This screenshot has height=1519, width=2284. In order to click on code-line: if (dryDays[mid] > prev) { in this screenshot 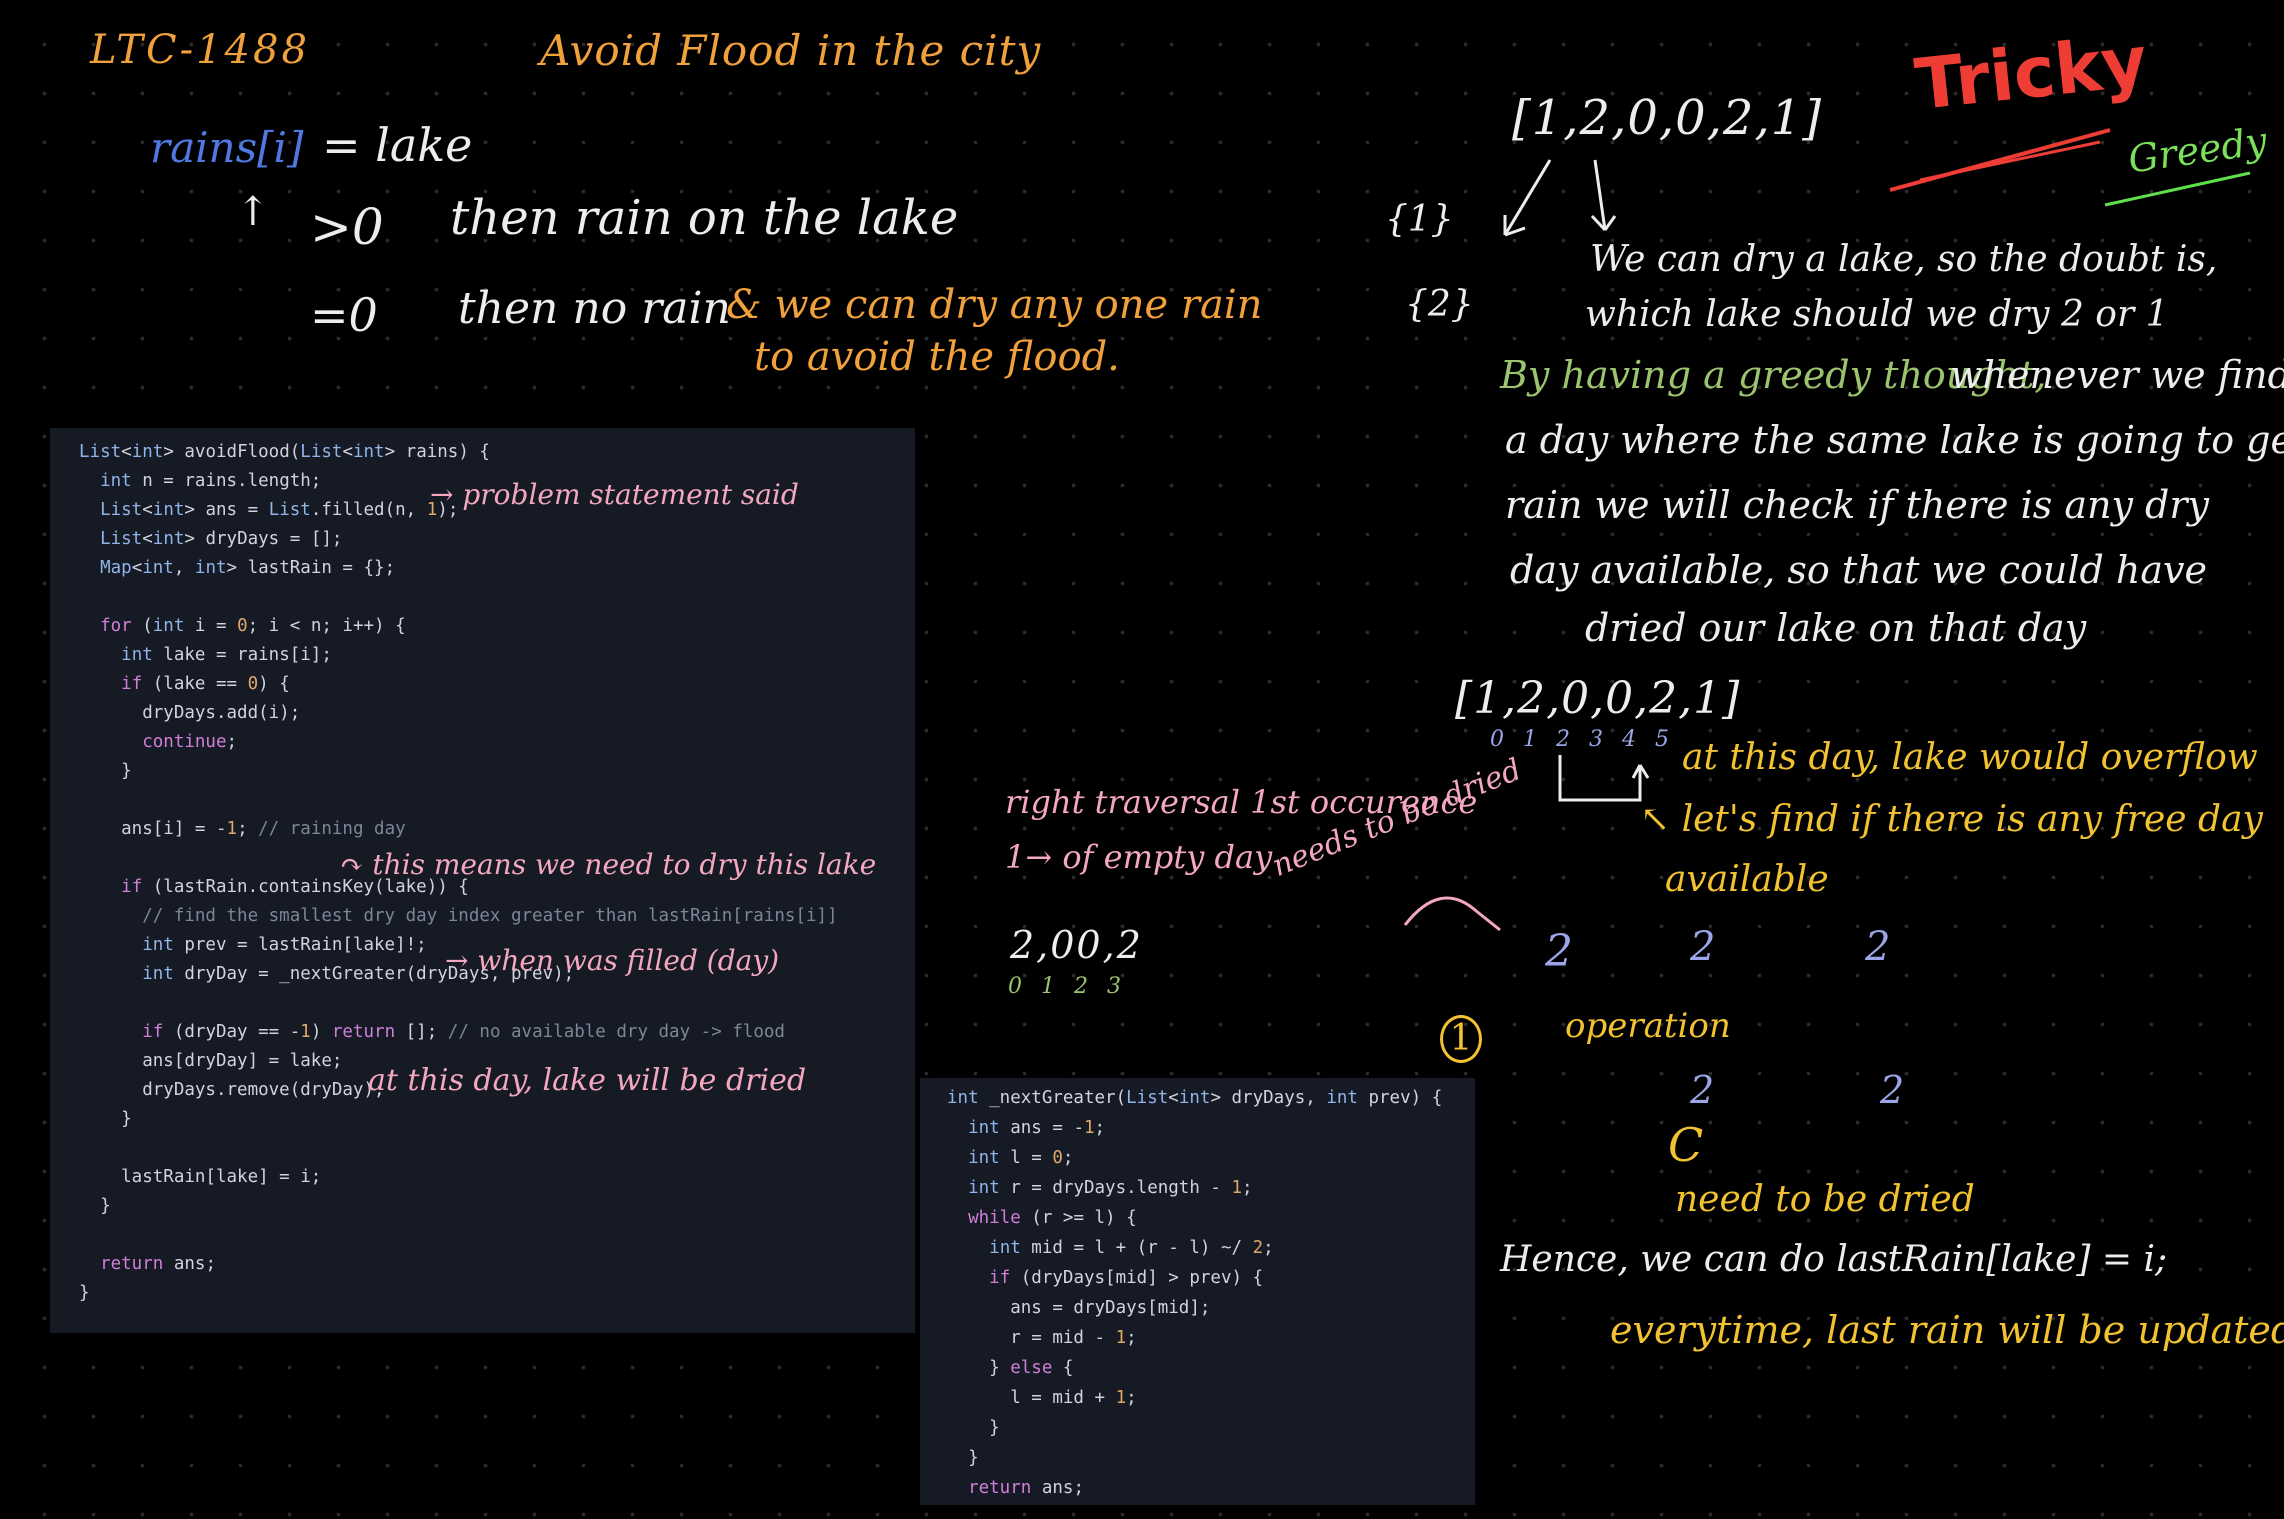, I will do `click(1126, 1278)`.